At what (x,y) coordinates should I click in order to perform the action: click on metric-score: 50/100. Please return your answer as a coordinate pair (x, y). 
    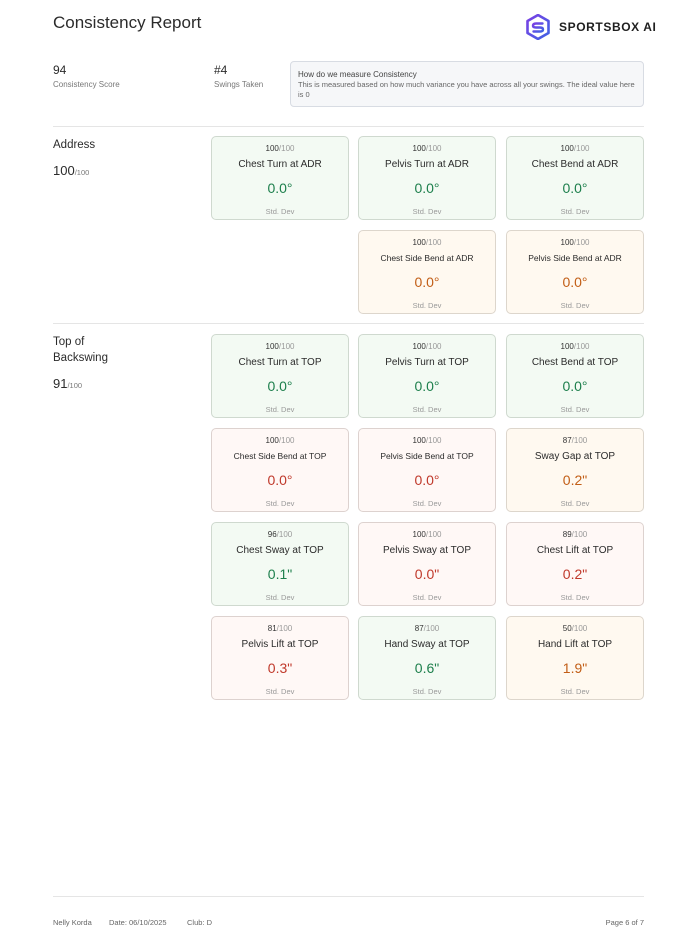
    Looking at the image, I should click on (575, 628).